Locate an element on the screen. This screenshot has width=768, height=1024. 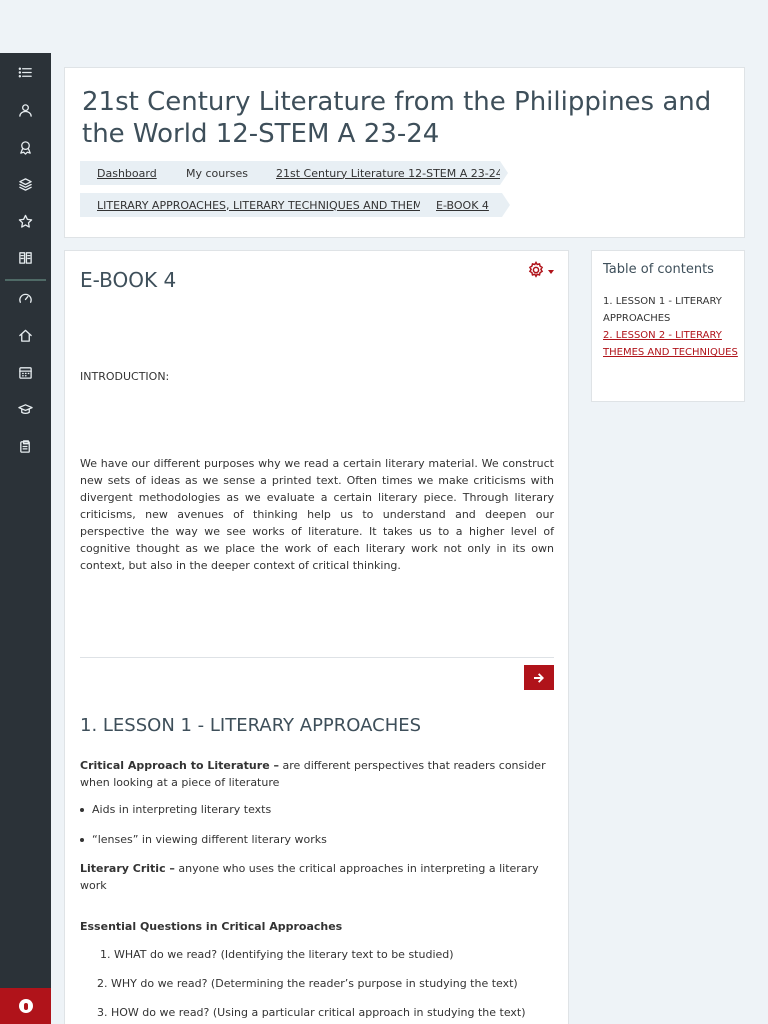
toc-title: Table of contents is located at coordinates (658, 269).